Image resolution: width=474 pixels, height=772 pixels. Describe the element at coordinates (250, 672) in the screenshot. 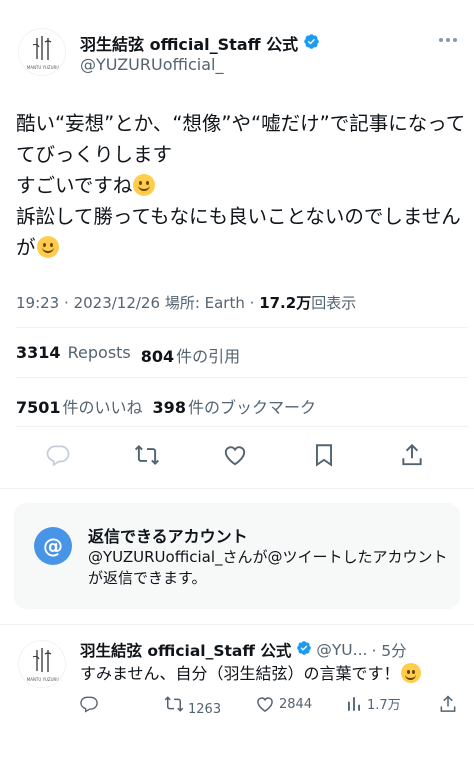

I see `reply-text: すみません、自分（羽生結弦）の言葉です！` at that location.